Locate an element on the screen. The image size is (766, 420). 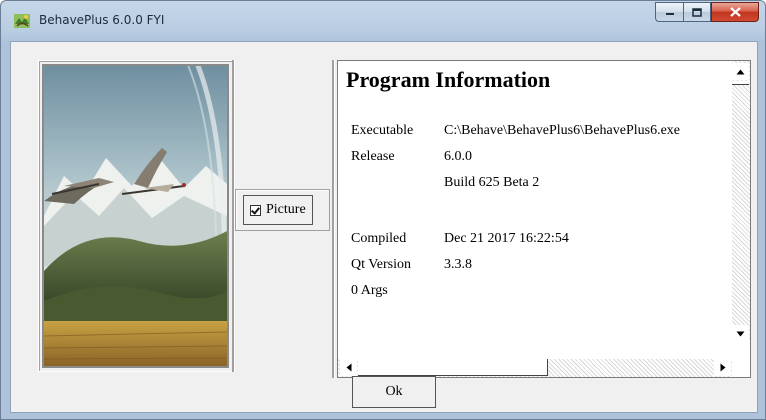
title-bar: BehavePlus 6.0.0 FYI is located at coordinates (383, 21).